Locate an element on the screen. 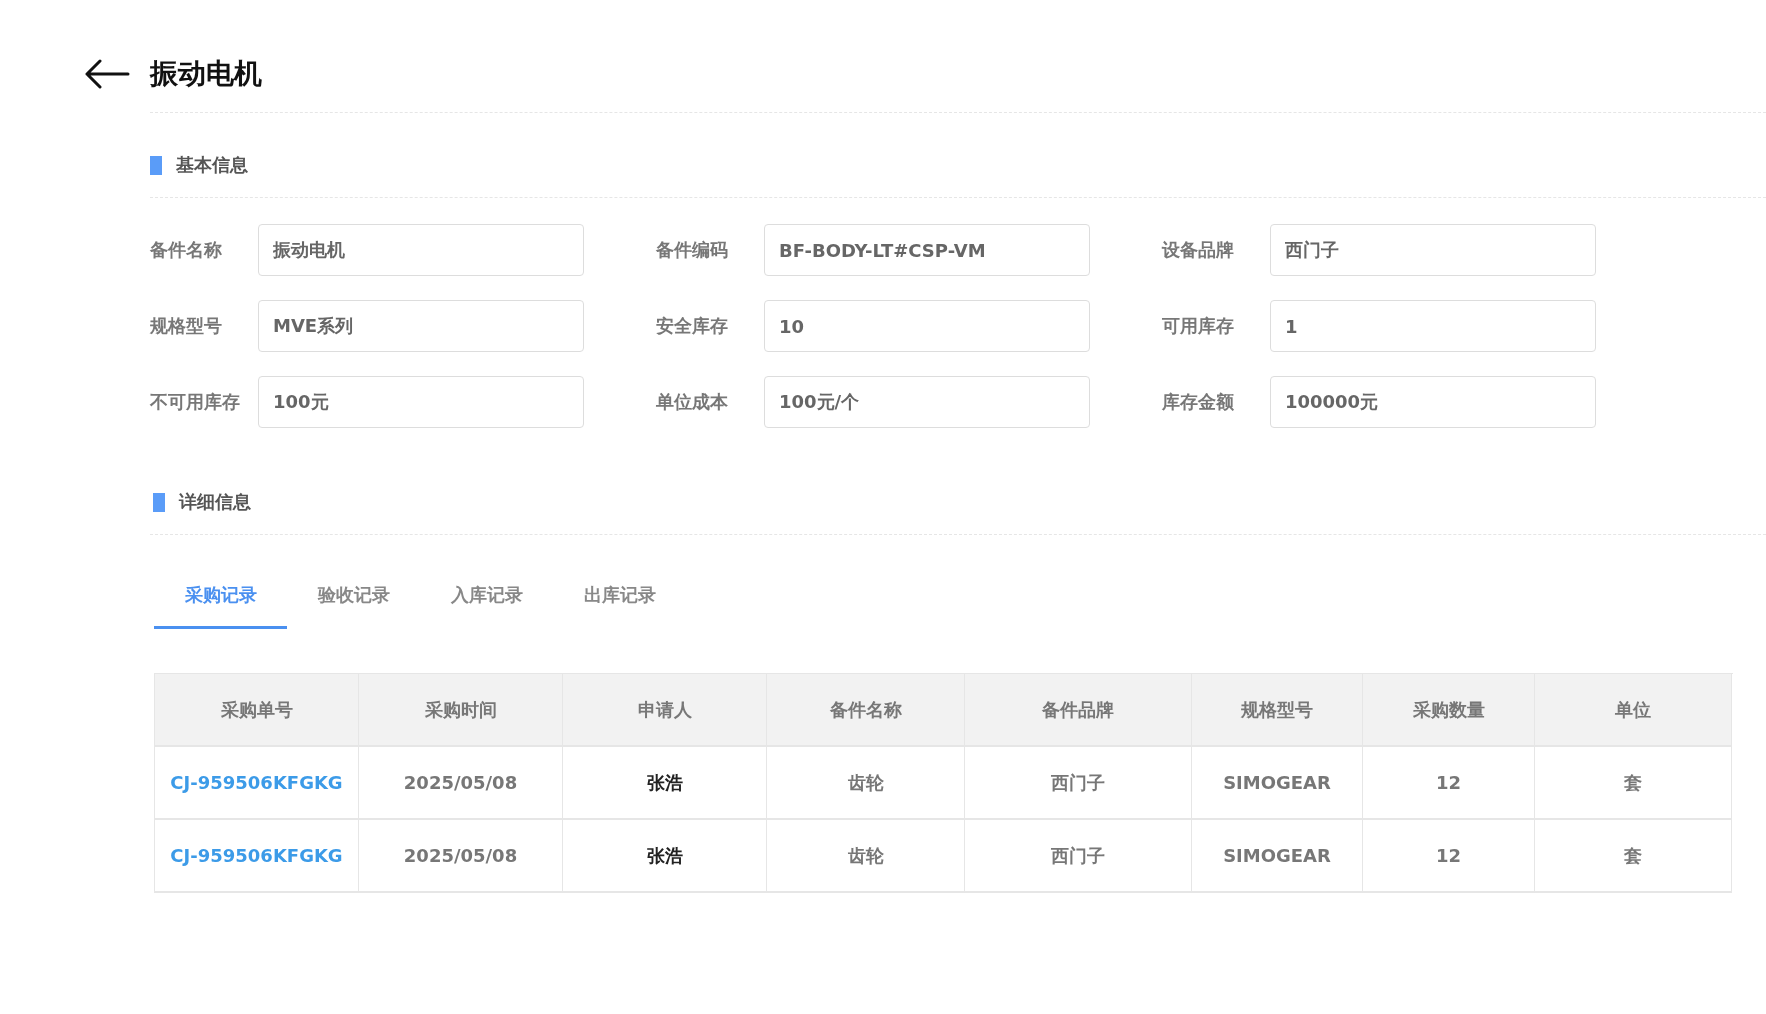 This screenshot has width=1766, height=1014. section-title: 详细信息 is located at coordinates (215, 502).